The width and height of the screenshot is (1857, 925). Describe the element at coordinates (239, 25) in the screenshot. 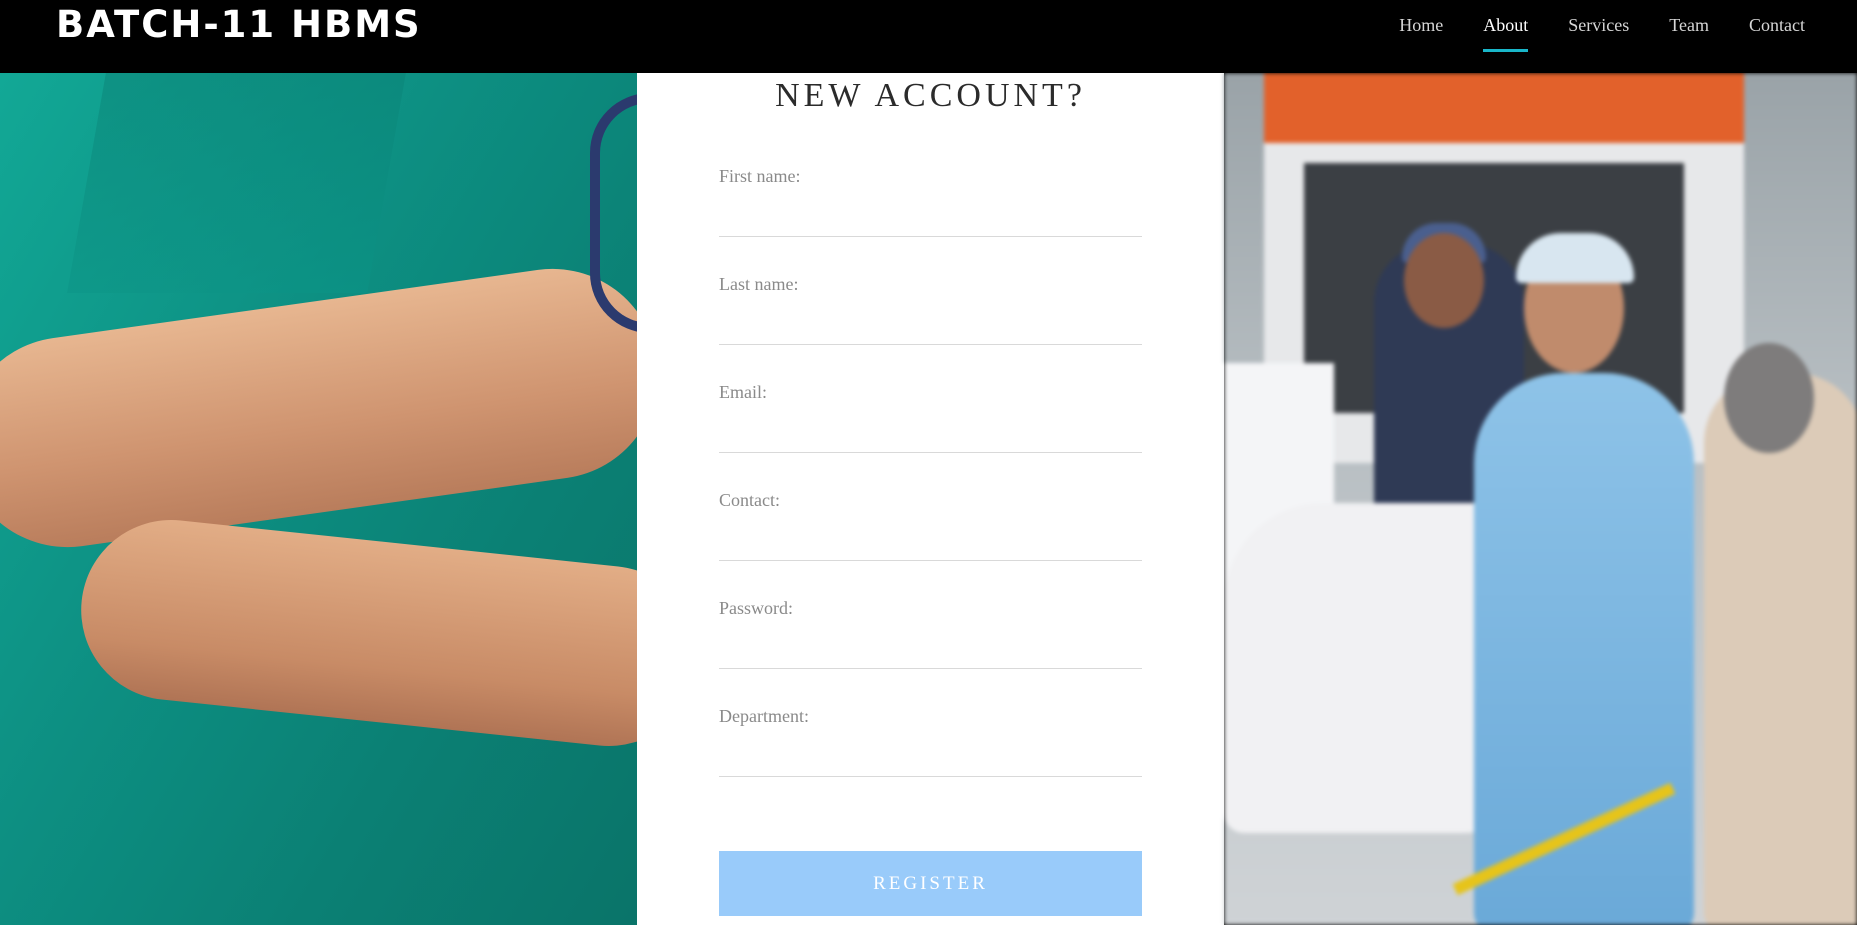

I see `brand-logo-text: BATCH-11 HBMS` at that location.